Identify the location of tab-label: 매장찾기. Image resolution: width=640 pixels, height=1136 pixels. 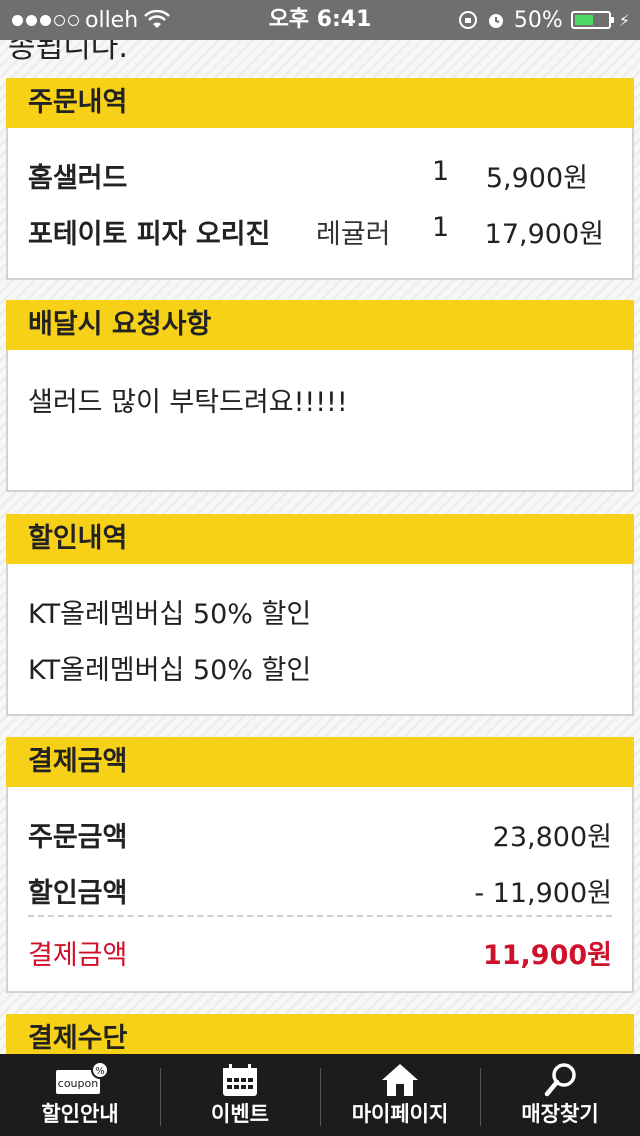
(560, 1114).